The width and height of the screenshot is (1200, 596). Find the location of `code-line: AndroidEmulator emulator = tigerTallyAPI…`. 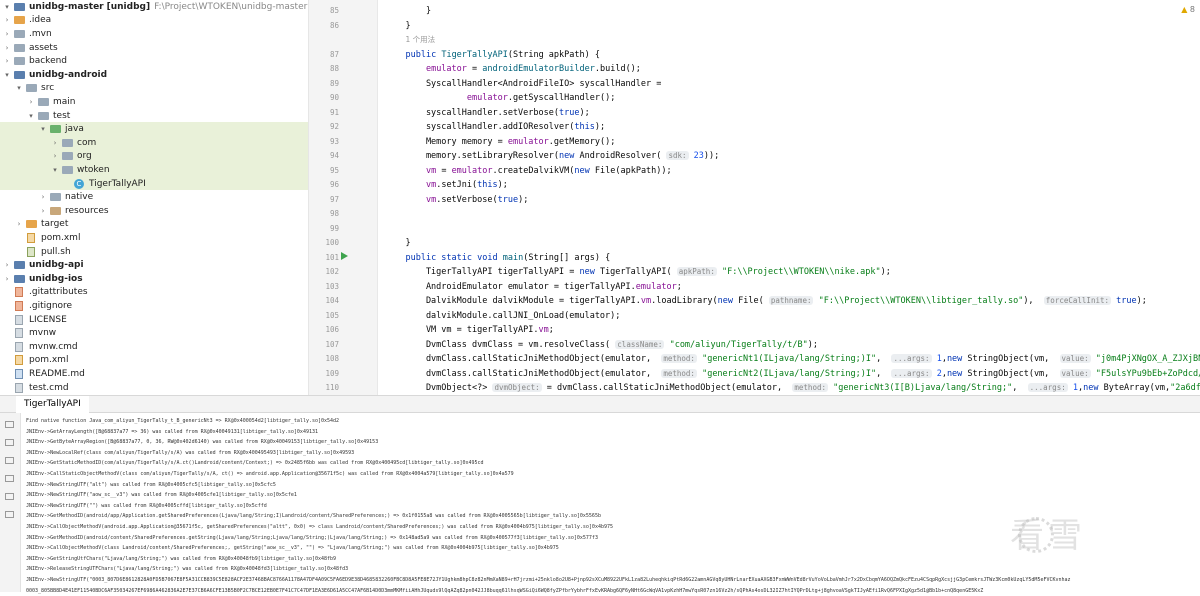

code-line: AndroidEmulator emulator = tigerTallyAPI… is located at coordinates (533, 287).